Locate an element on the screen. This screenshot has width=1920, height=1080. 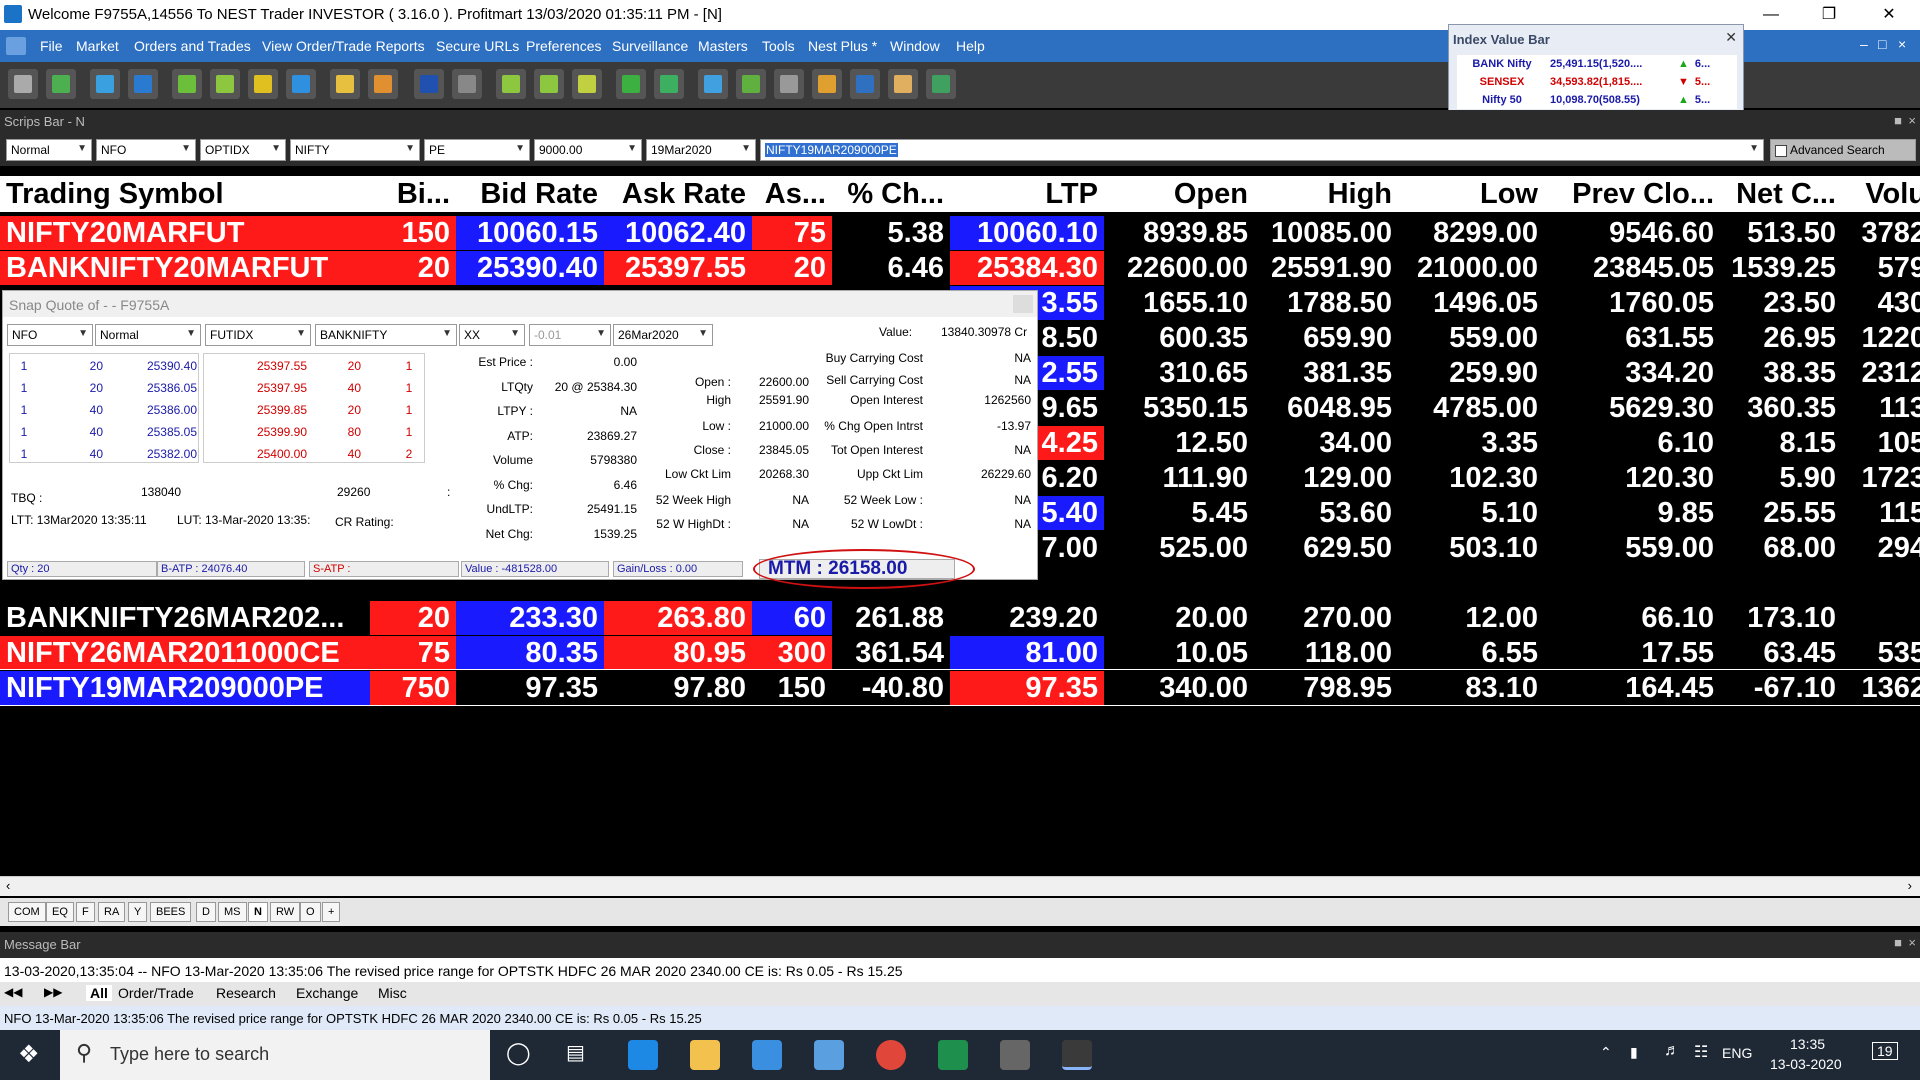
market-watch-cell: 1655.10 is located at coordinates (1179, 303).